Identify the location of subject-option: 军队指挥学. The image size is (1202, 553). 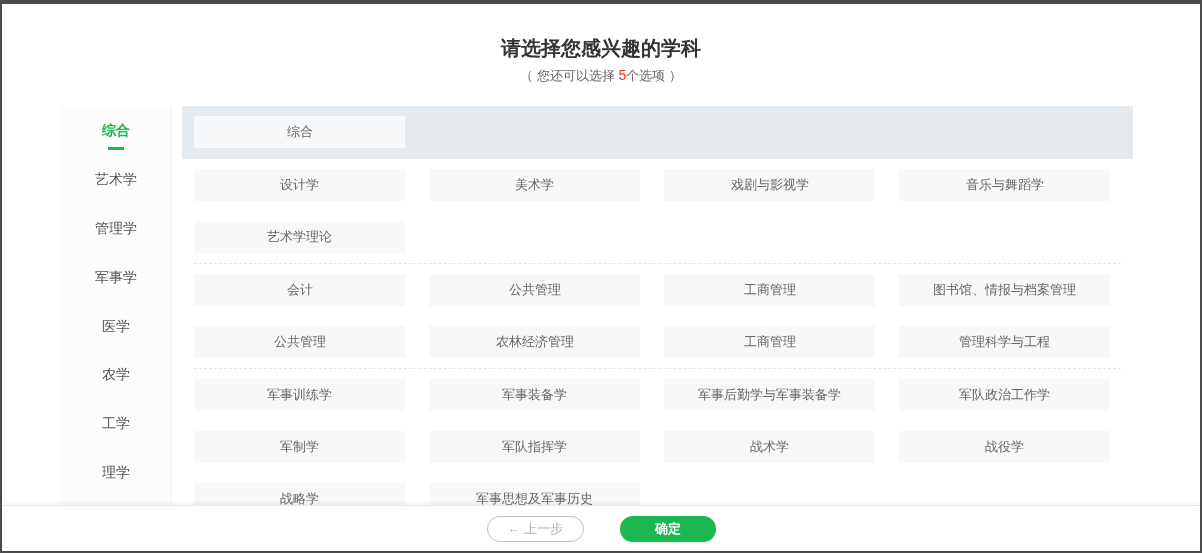
(534, 447).